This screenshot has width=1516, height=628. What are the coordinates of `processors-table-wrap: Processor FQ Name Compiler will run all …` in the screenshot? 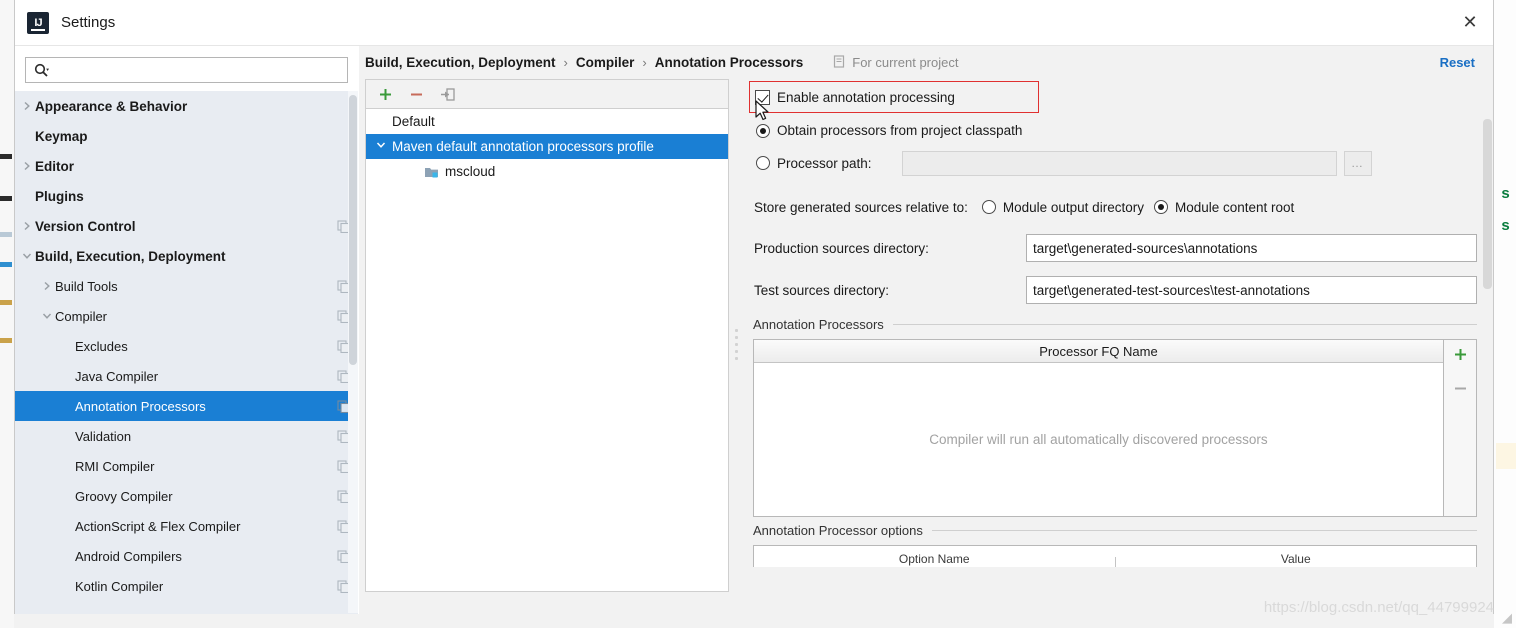 It's located at (1115, 428).